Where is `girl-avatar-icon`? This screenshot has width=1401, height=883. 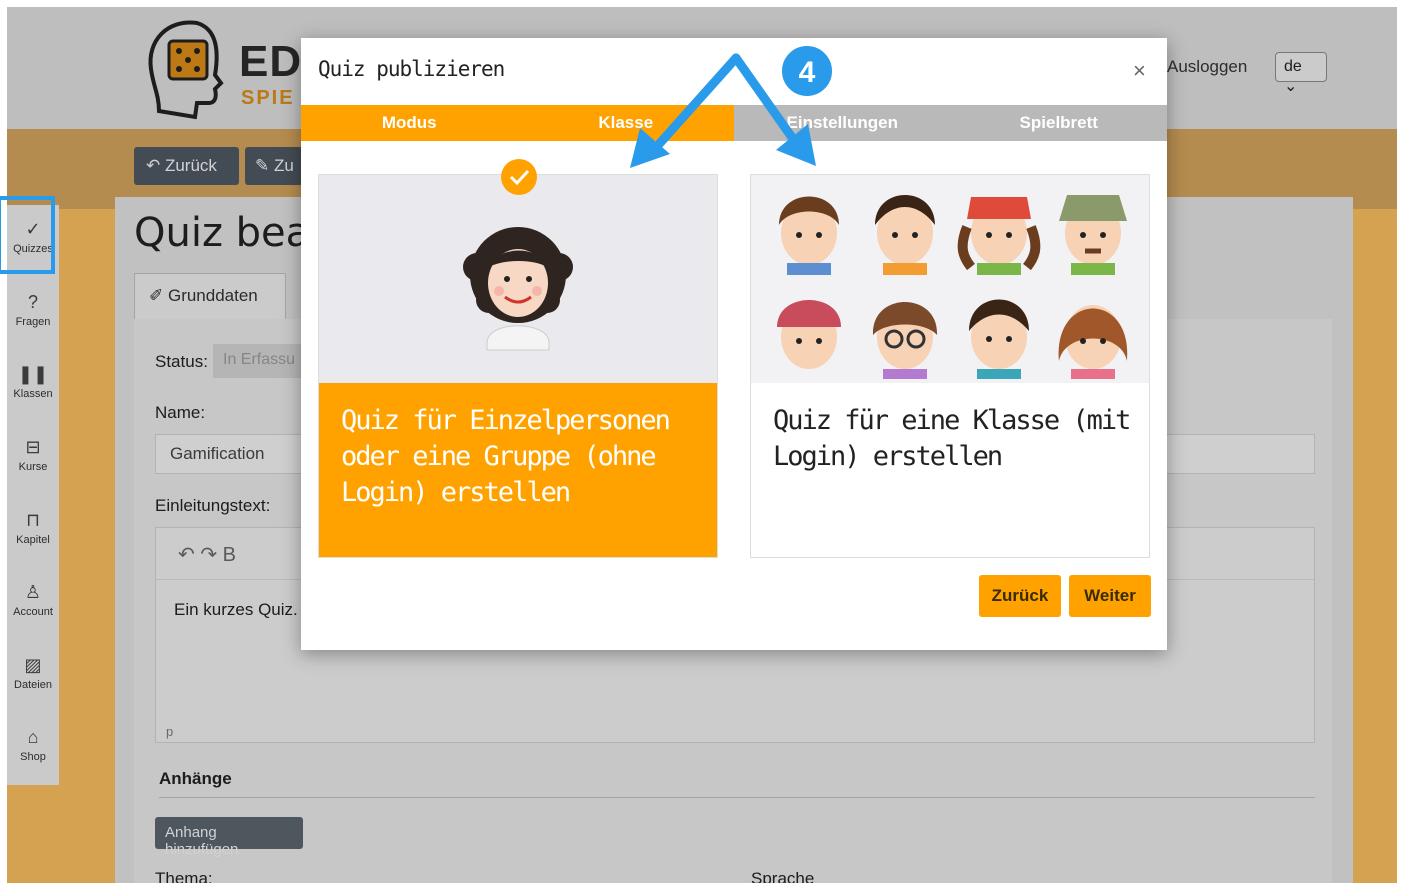
girl-avatar-icon is located at coordinates (518, 279).